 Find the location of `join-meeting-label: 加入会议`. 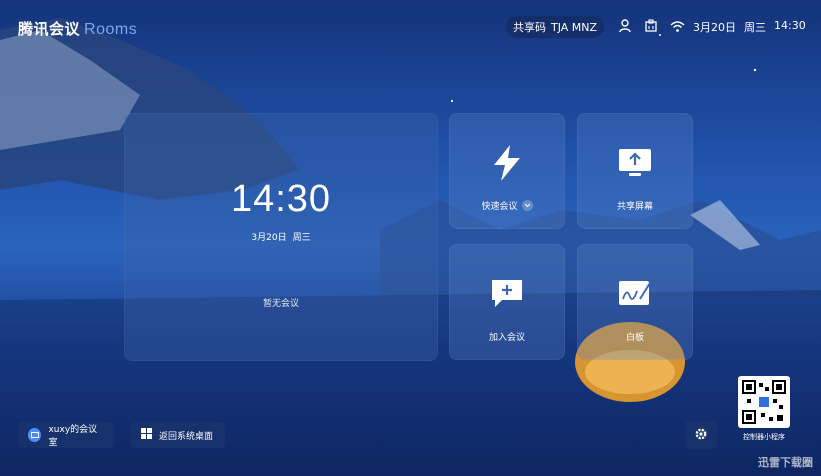

join-meeting-label: 加入会议 is located at coordinates (506, 338).